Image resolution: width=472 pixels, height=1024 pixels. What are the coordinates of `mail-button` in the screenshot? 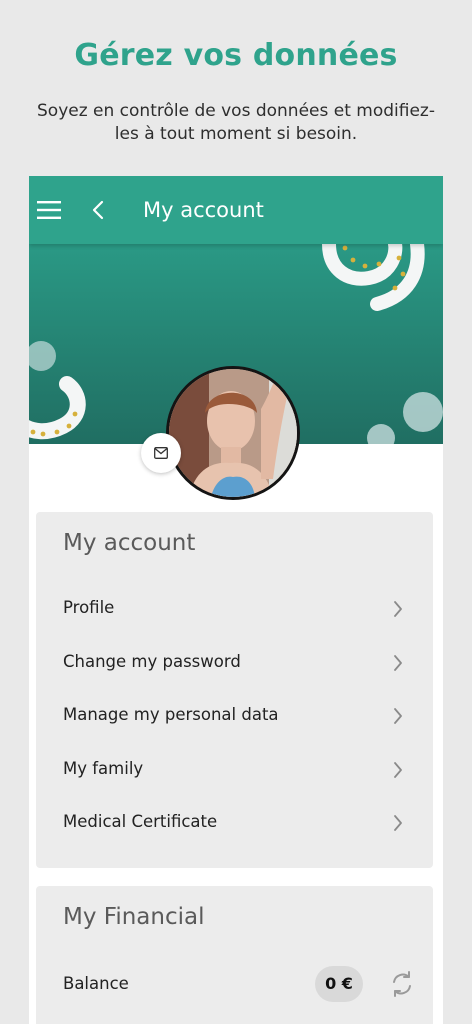 It's located at (161, 453).